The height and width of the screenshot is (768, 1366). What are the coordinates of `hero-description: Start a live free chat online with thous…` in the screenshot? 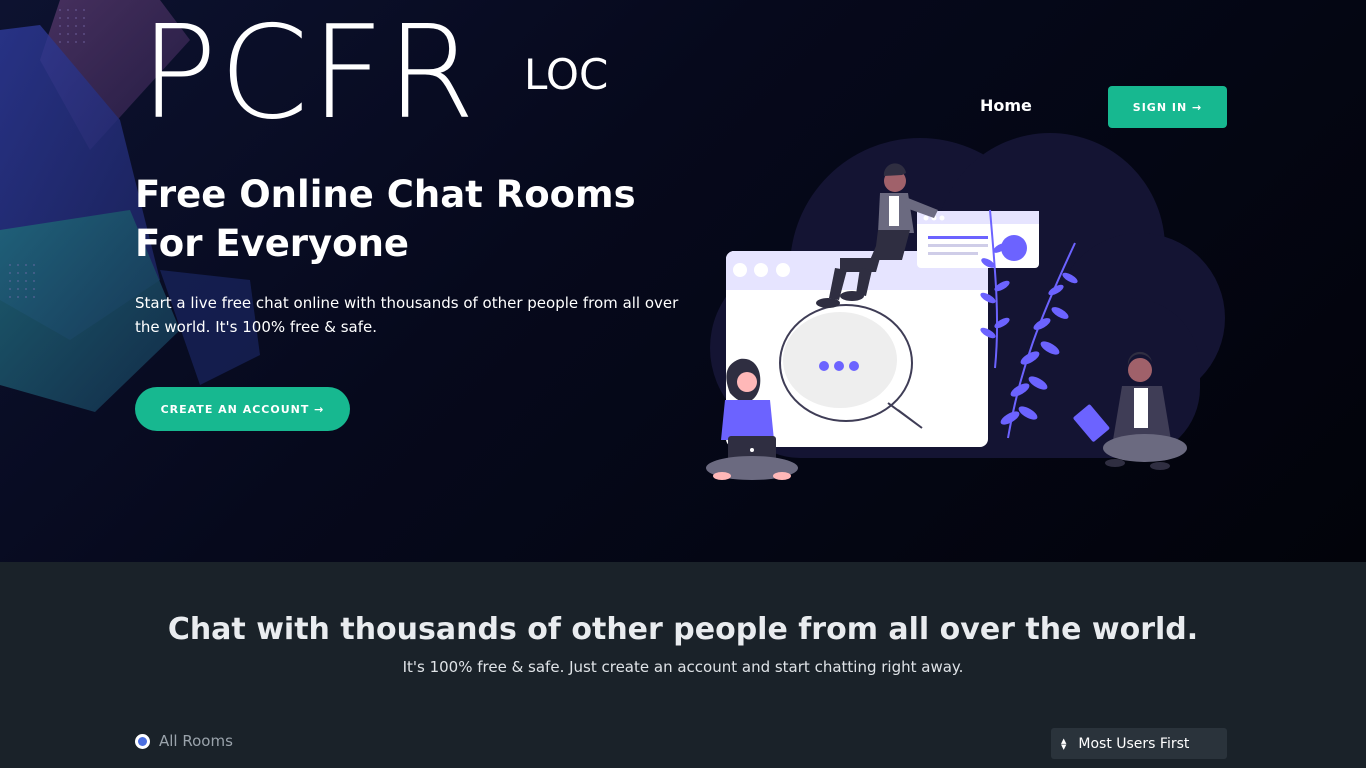 It's located at (407, 315).